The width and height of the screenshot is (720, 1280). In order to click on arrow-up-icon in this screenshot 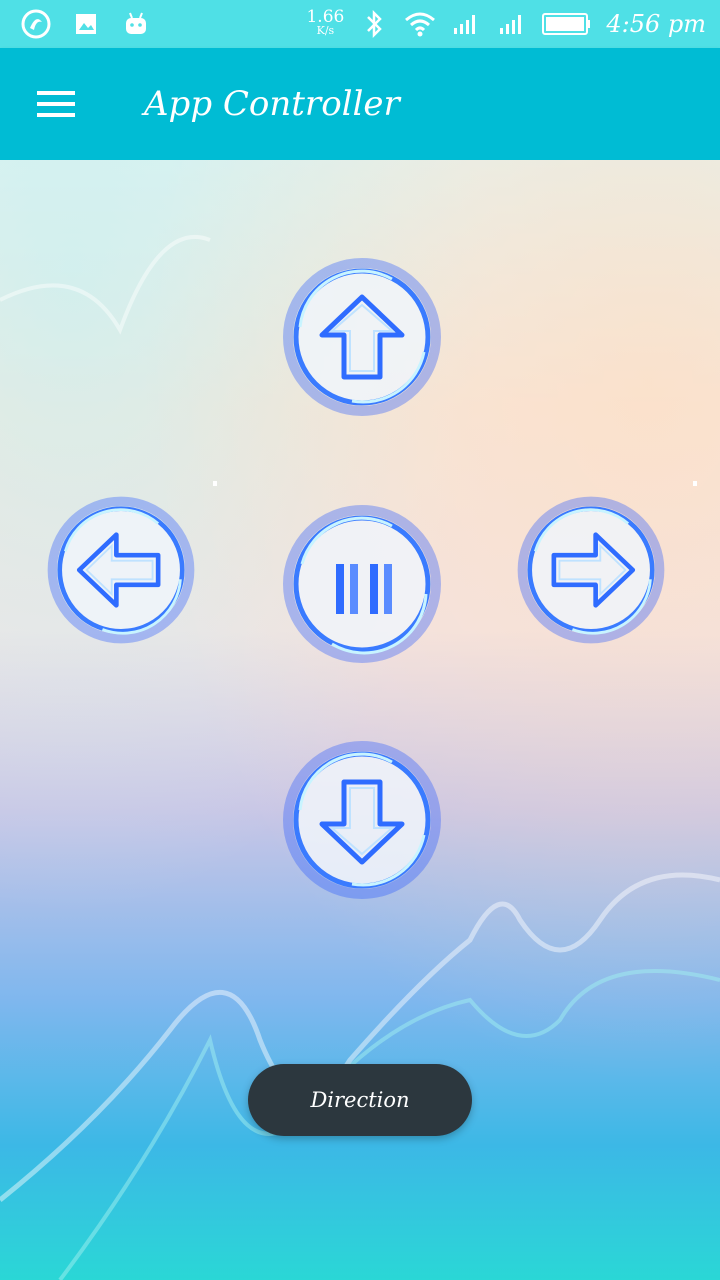, I will do `click(362, 337)`.